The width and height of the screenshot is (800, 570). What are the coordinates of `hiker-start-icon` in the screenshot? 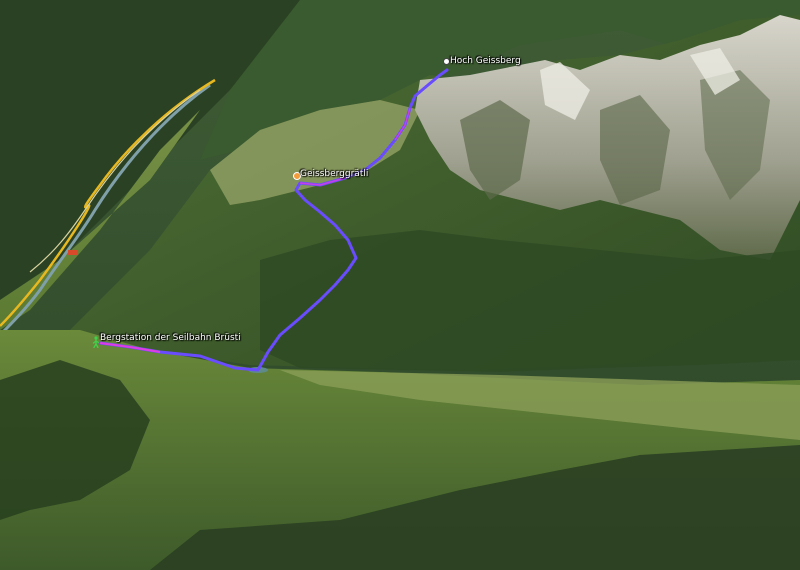 It's located at (96, 342).